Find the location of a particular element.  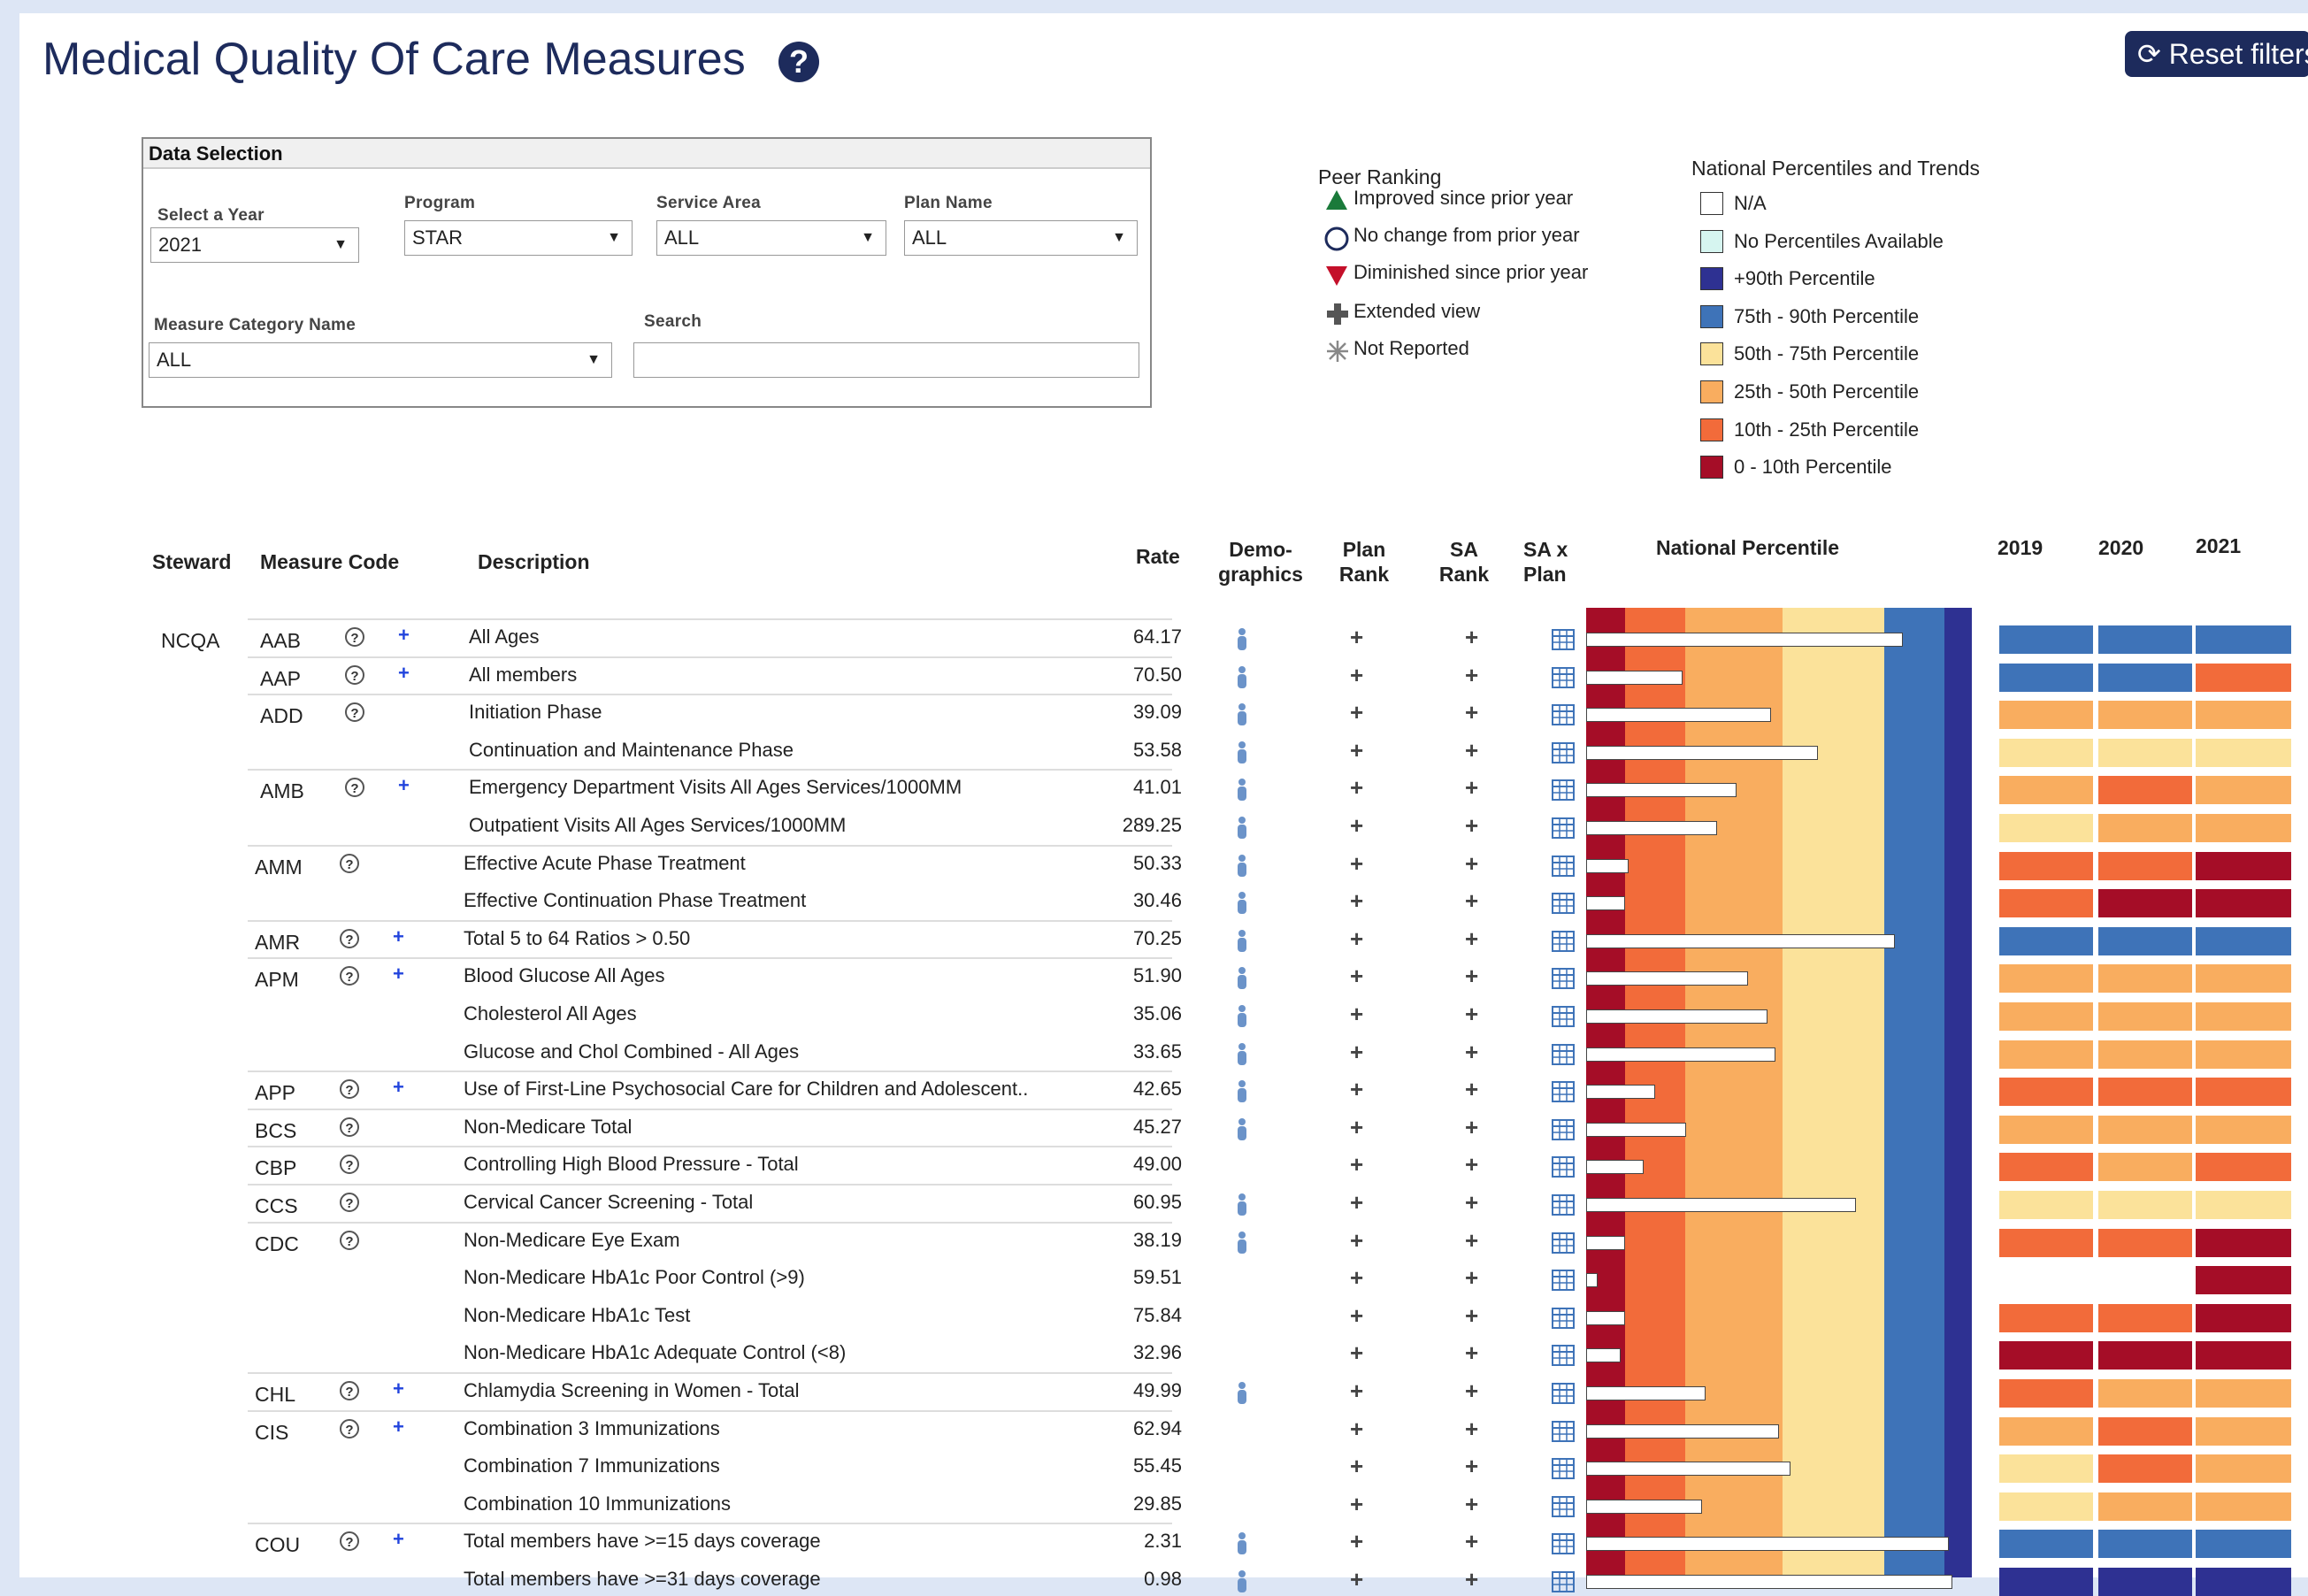

program-select: STAR ▼ is located at coordinates (518, 238).